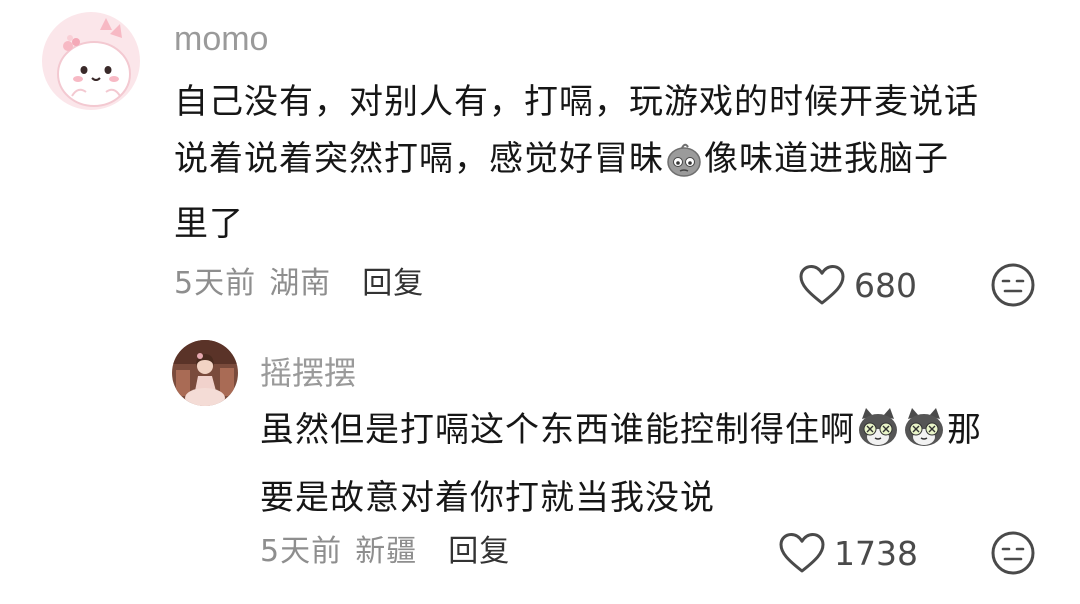 This screenshot has height=604, width=1080. I want to click on comment-segment: 像味道进我脑子, so click(826, 159).